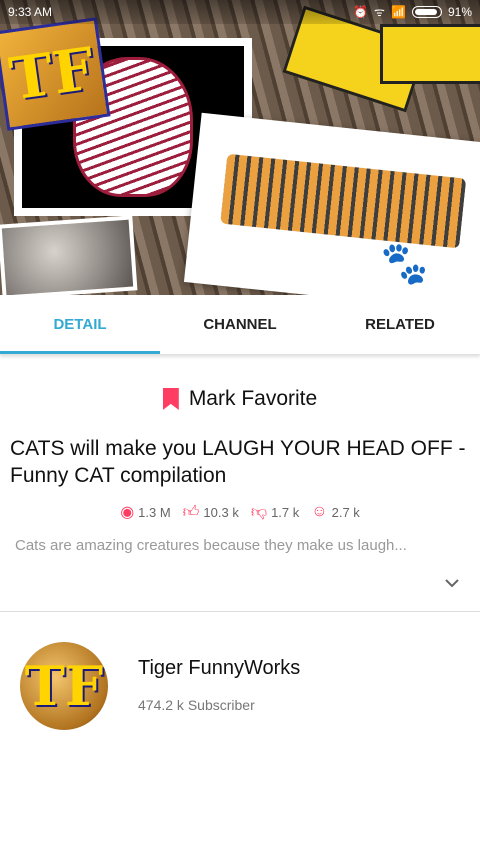  I want to click on bookmark-icon, so click(170, 399).